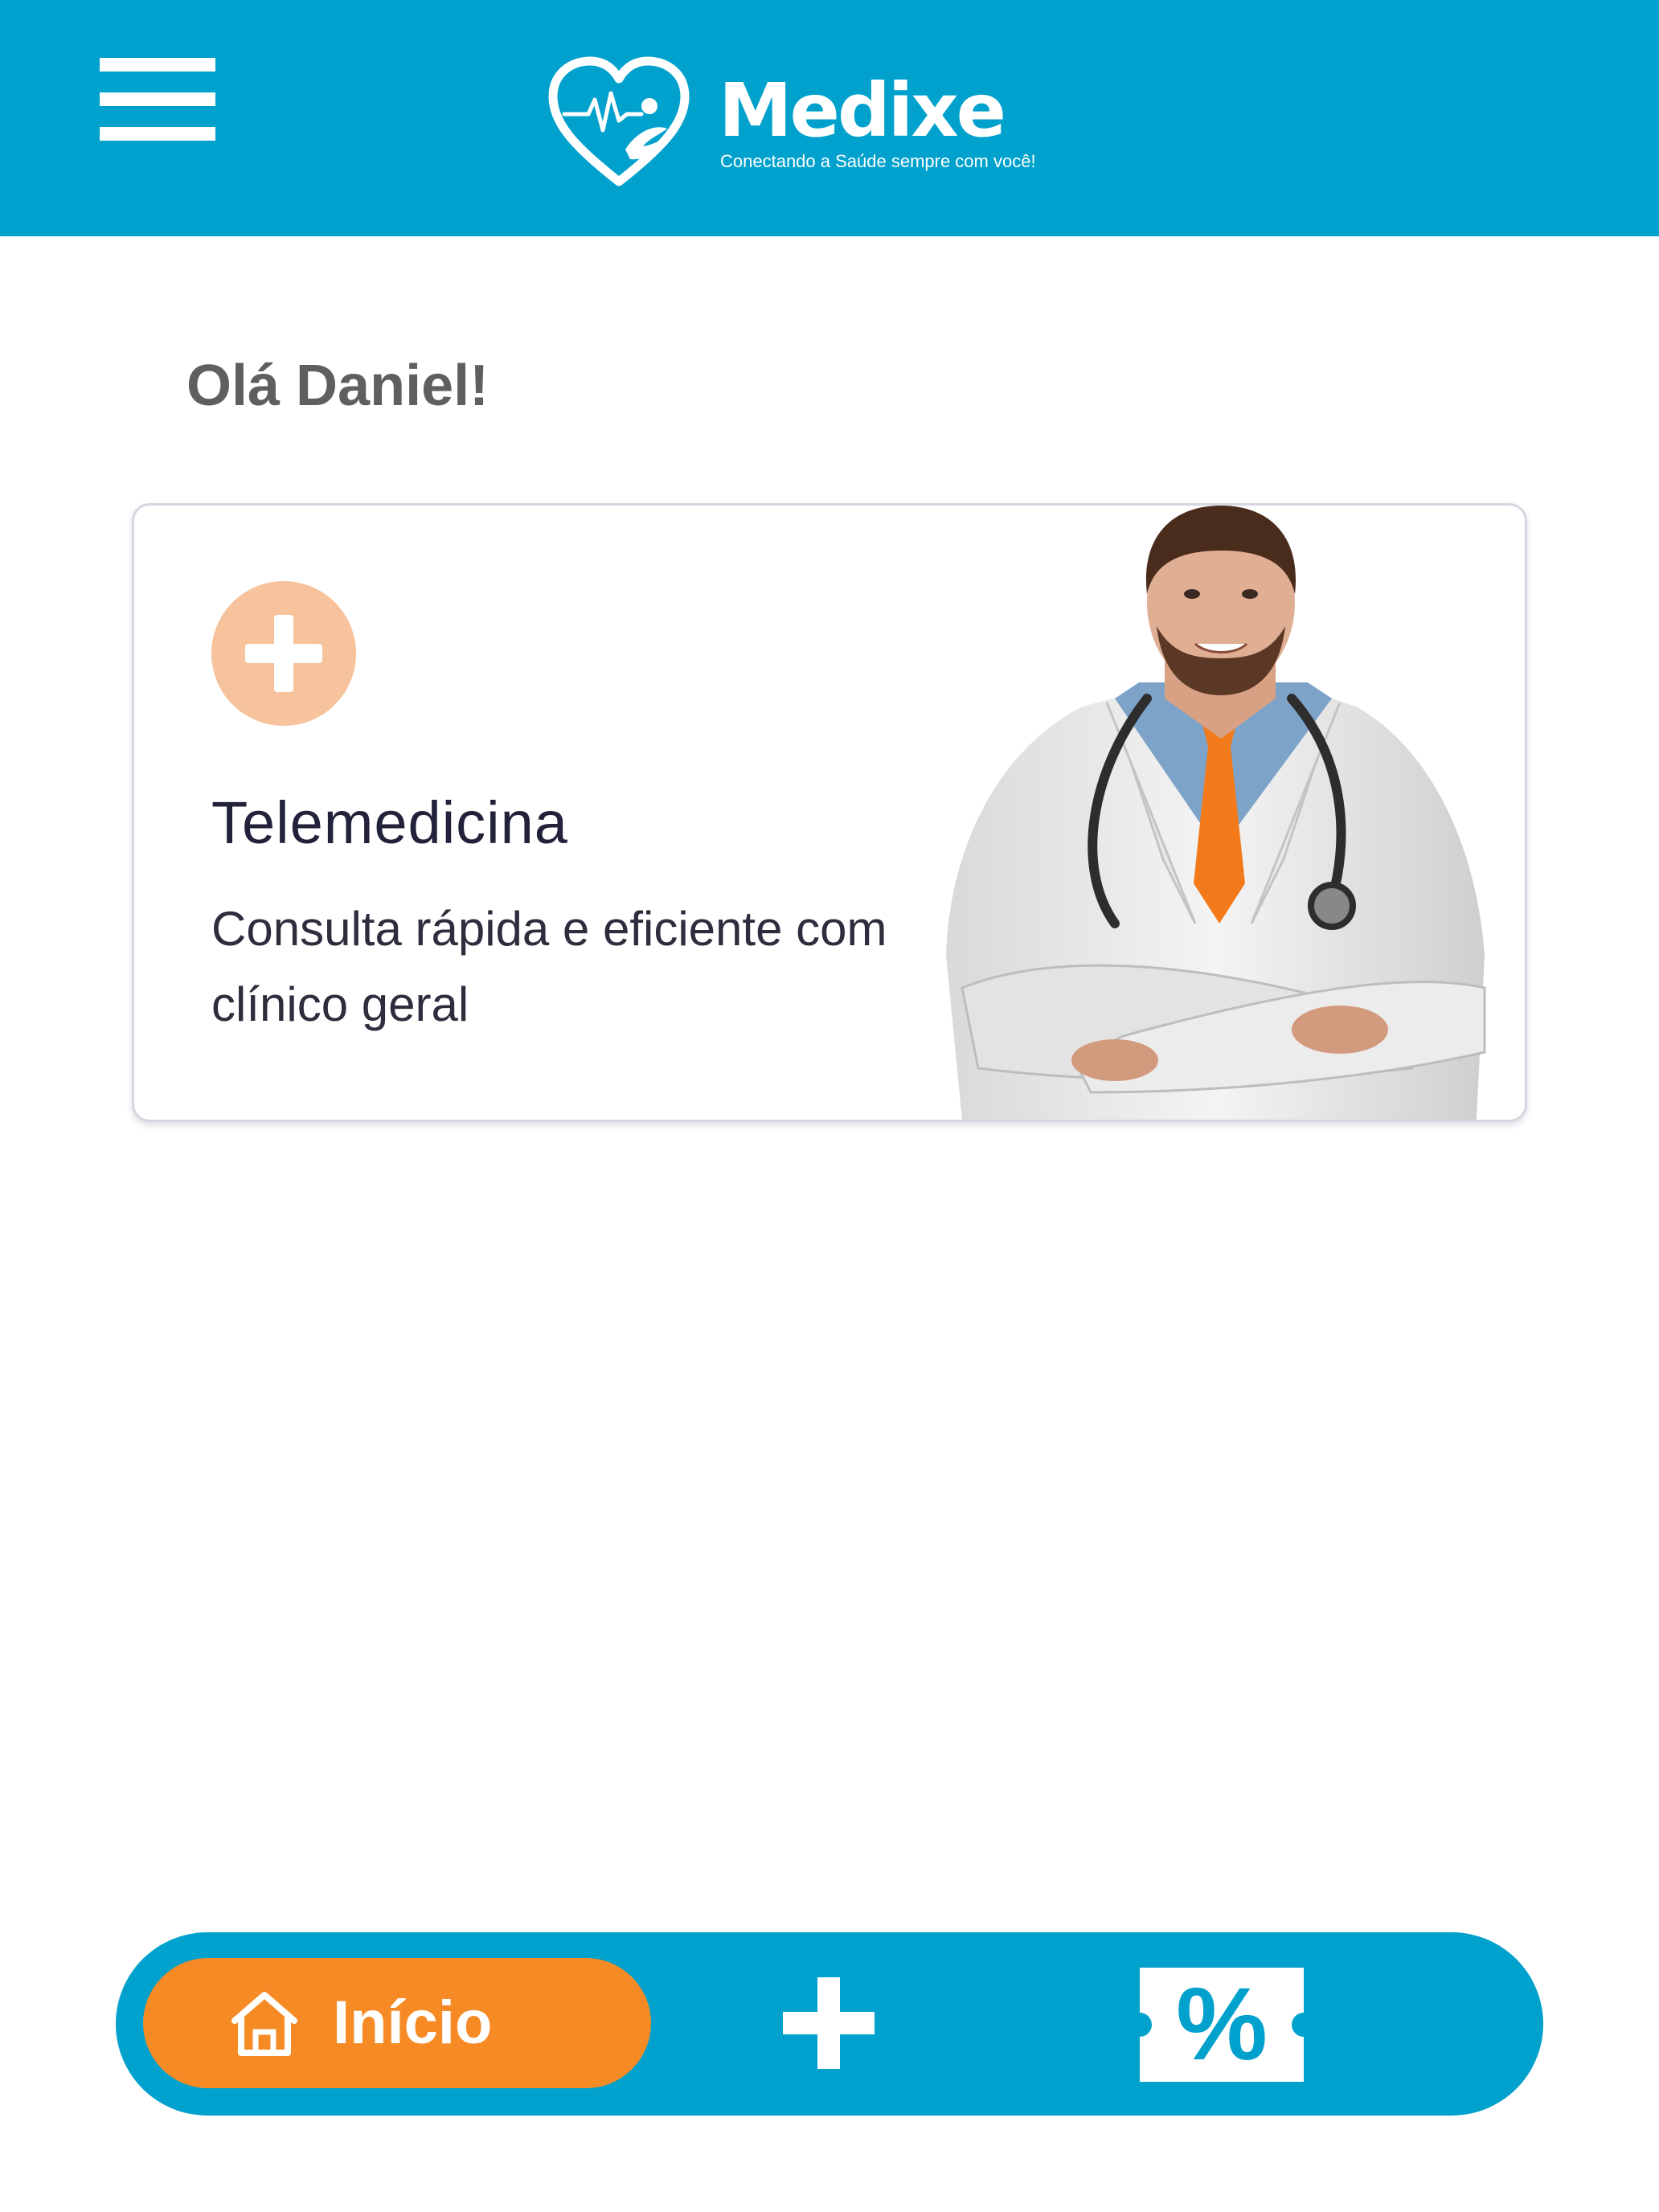 This screenshot has width=1659, height=2212. What do you see at coordinates (878, 161) in the screenshot?
I see `logo-tagline: Conectando a Saúde sempre com você!` at bounding box center [878, 161].